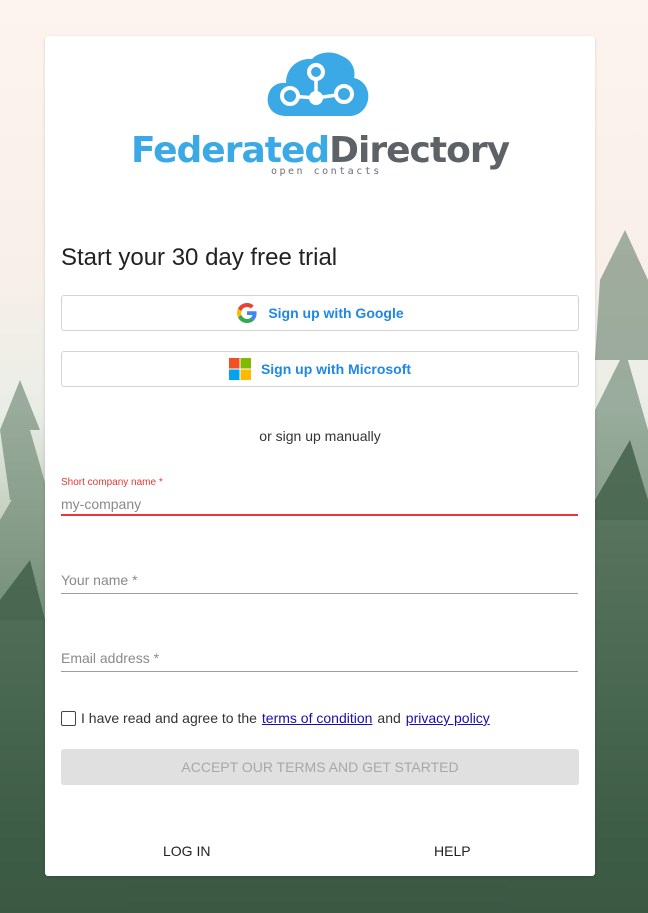 The width and height of the screenshot is (648, 913). I want to click on email-field, so click(319, 660).